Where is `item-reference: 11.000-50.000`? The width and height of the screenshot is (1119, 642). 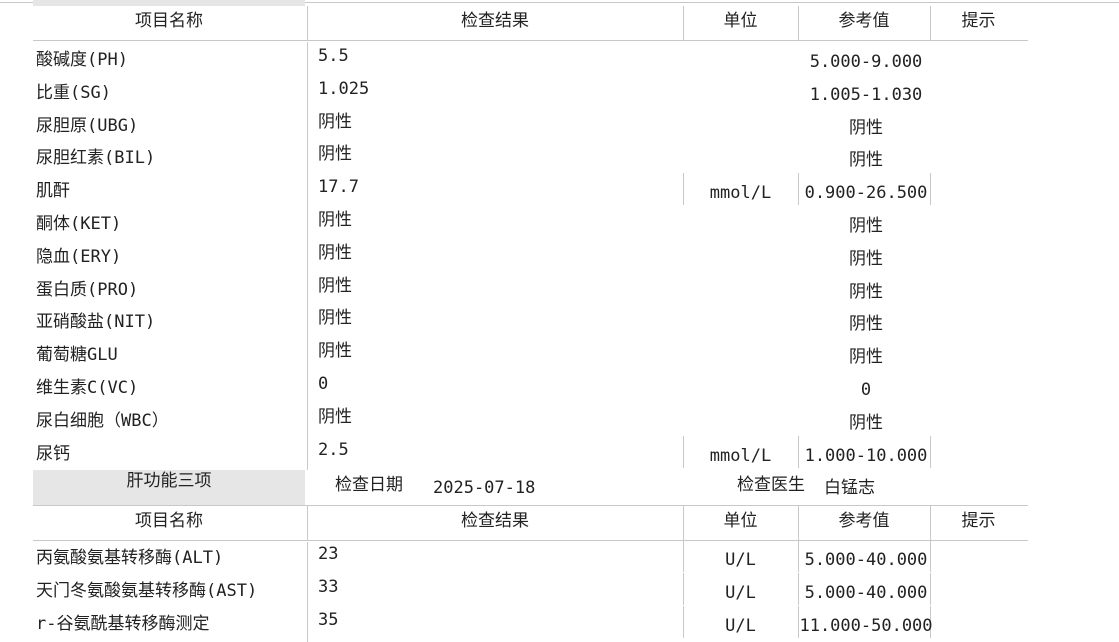 item-reference: 11.000-50.000 is located at coordinates (866, 626).